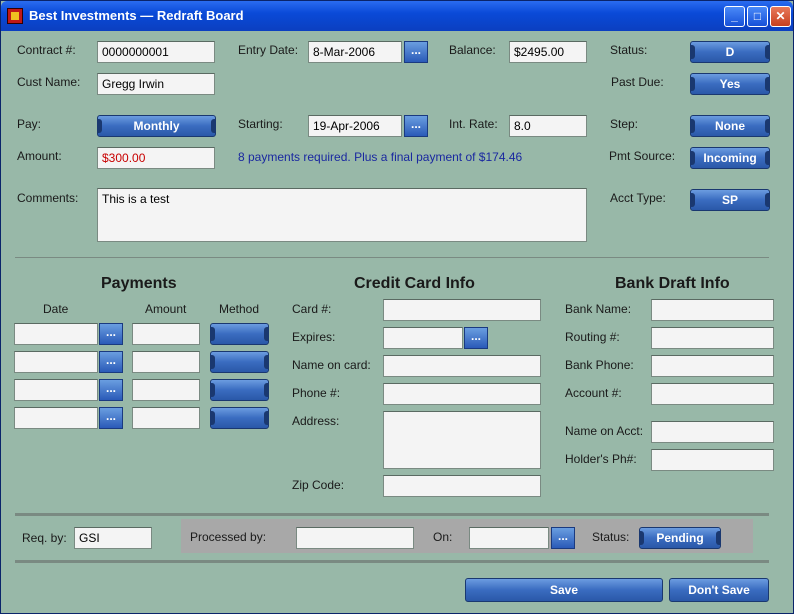 Image resolution: width=794 pixels, height=614 pixels. I want to click on holder-phone-label: Holder's Ph#:, so click(601, 459).